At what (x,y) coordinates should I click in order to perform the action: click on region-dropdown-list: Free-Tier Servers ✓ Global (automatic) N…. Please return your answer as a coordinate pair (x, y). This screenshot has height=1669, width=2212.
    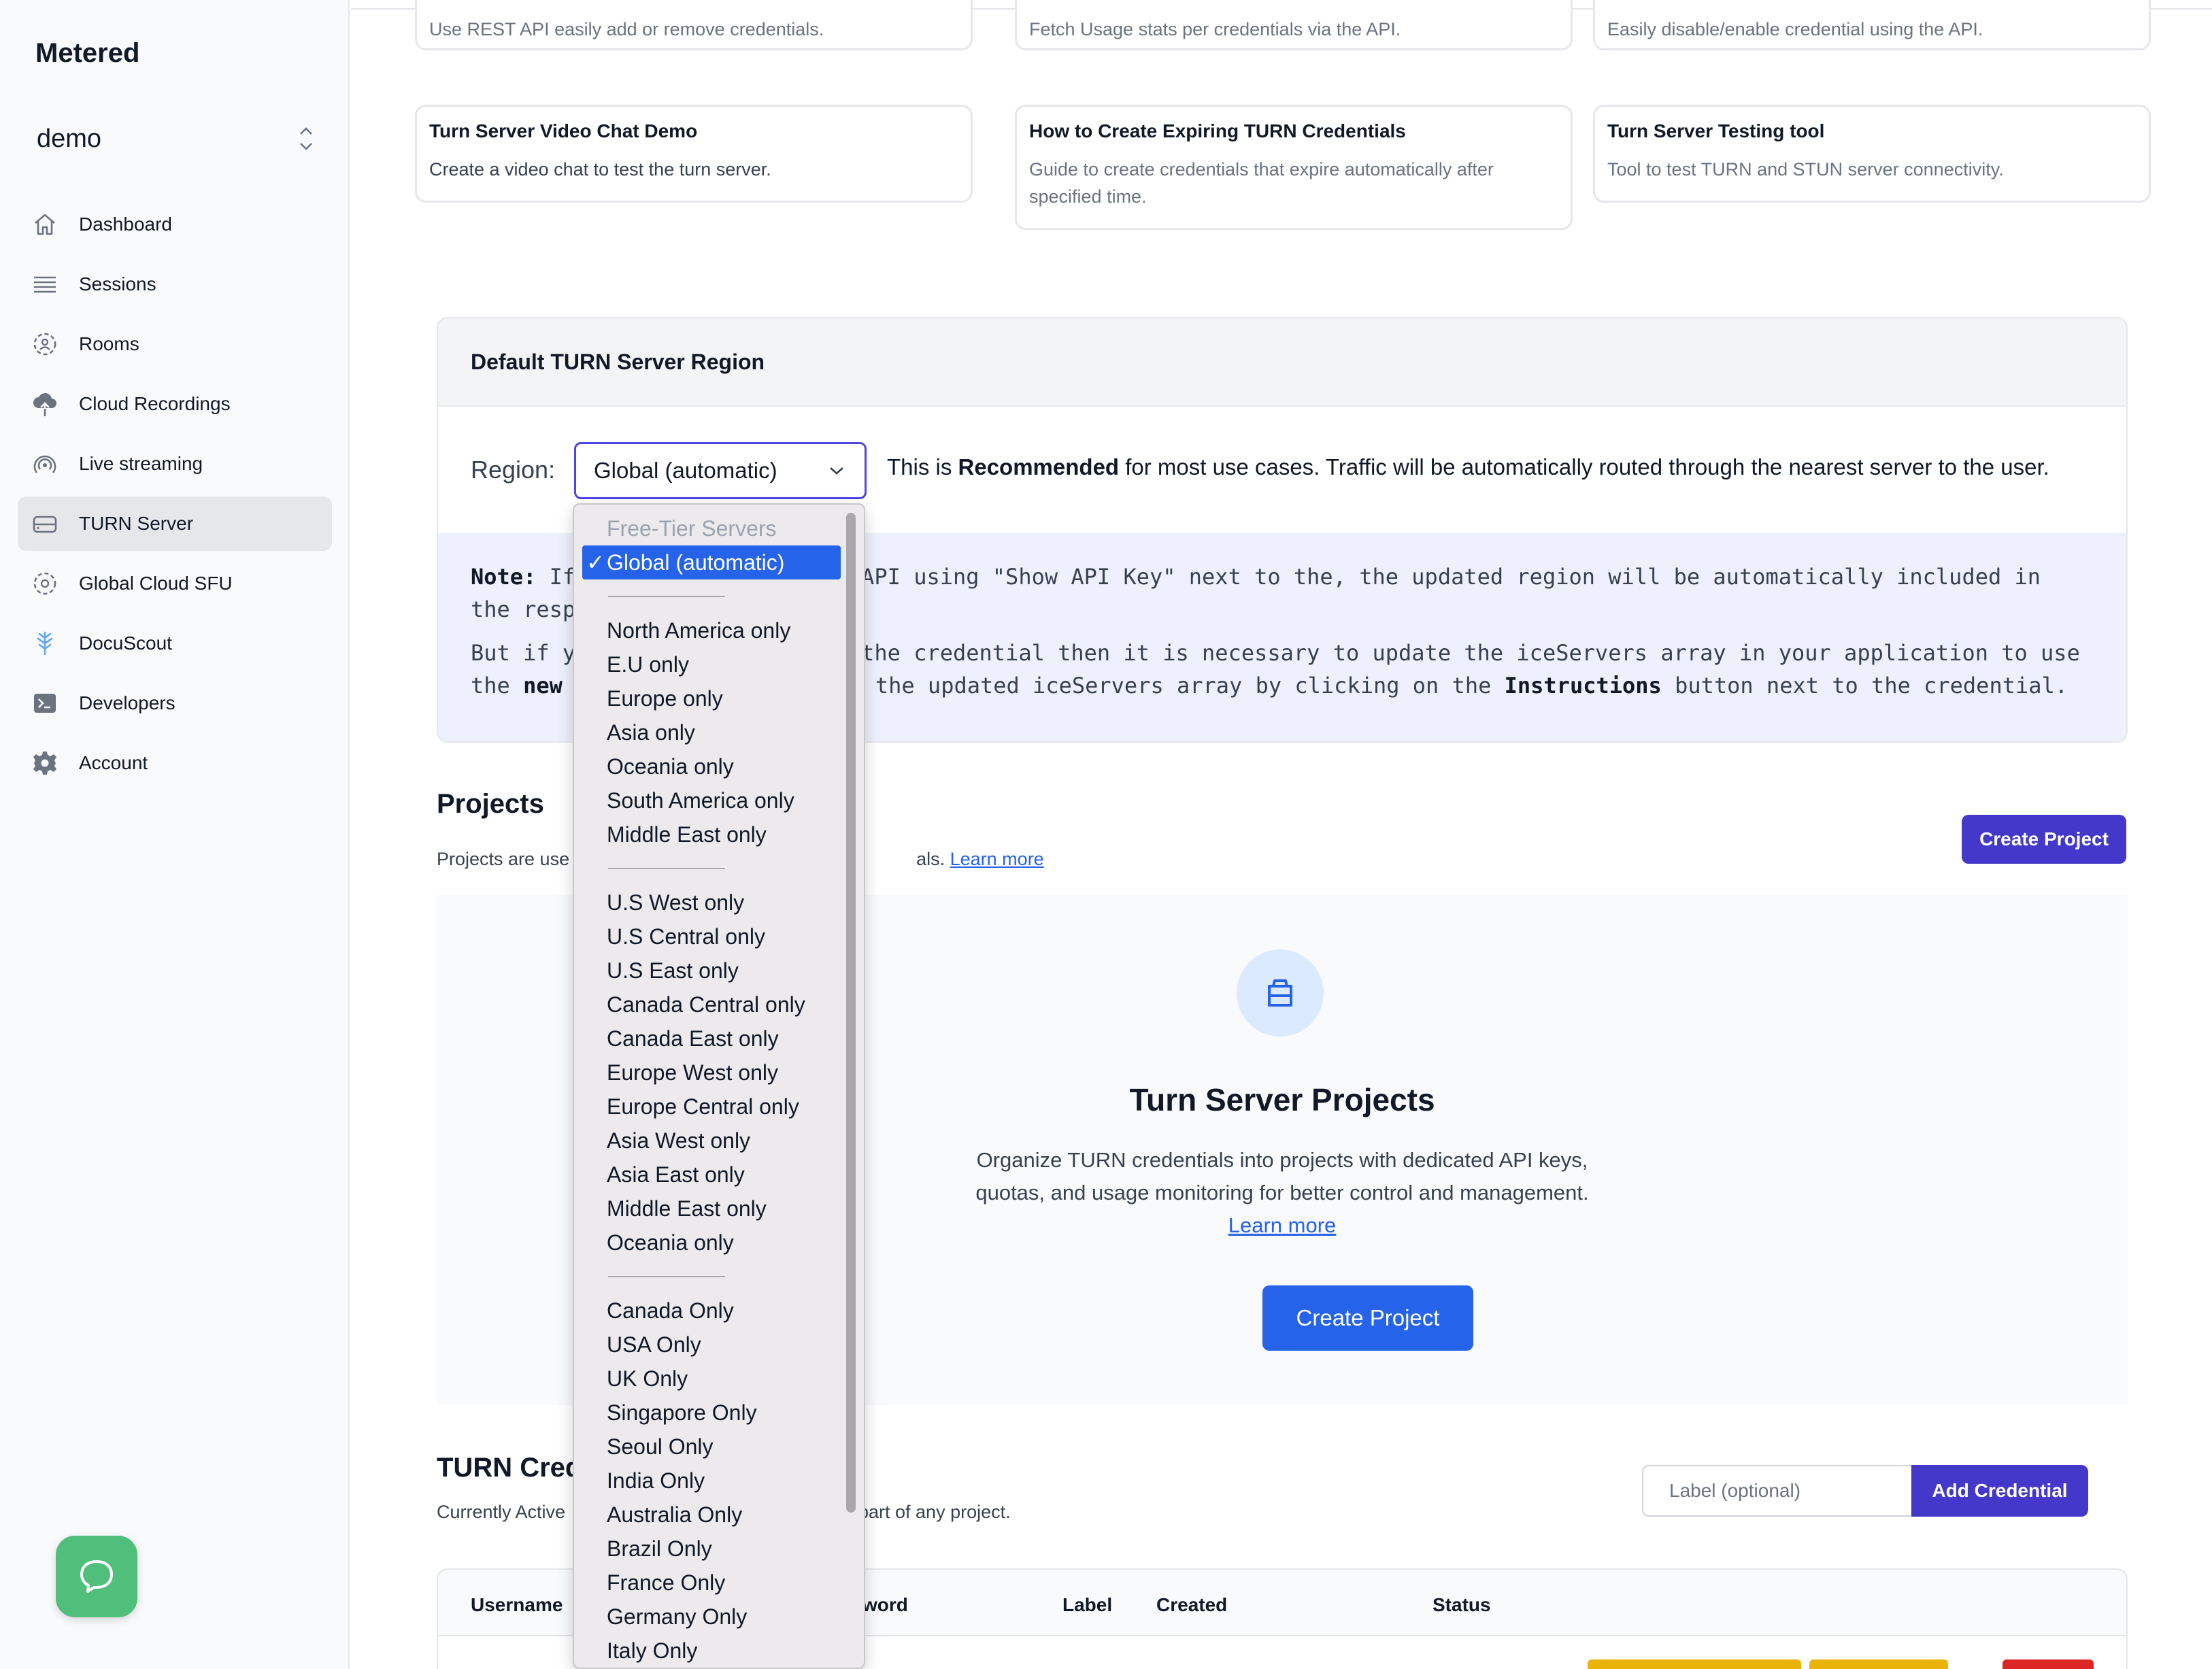
    Looking at the image, I should click on (719, 1086).